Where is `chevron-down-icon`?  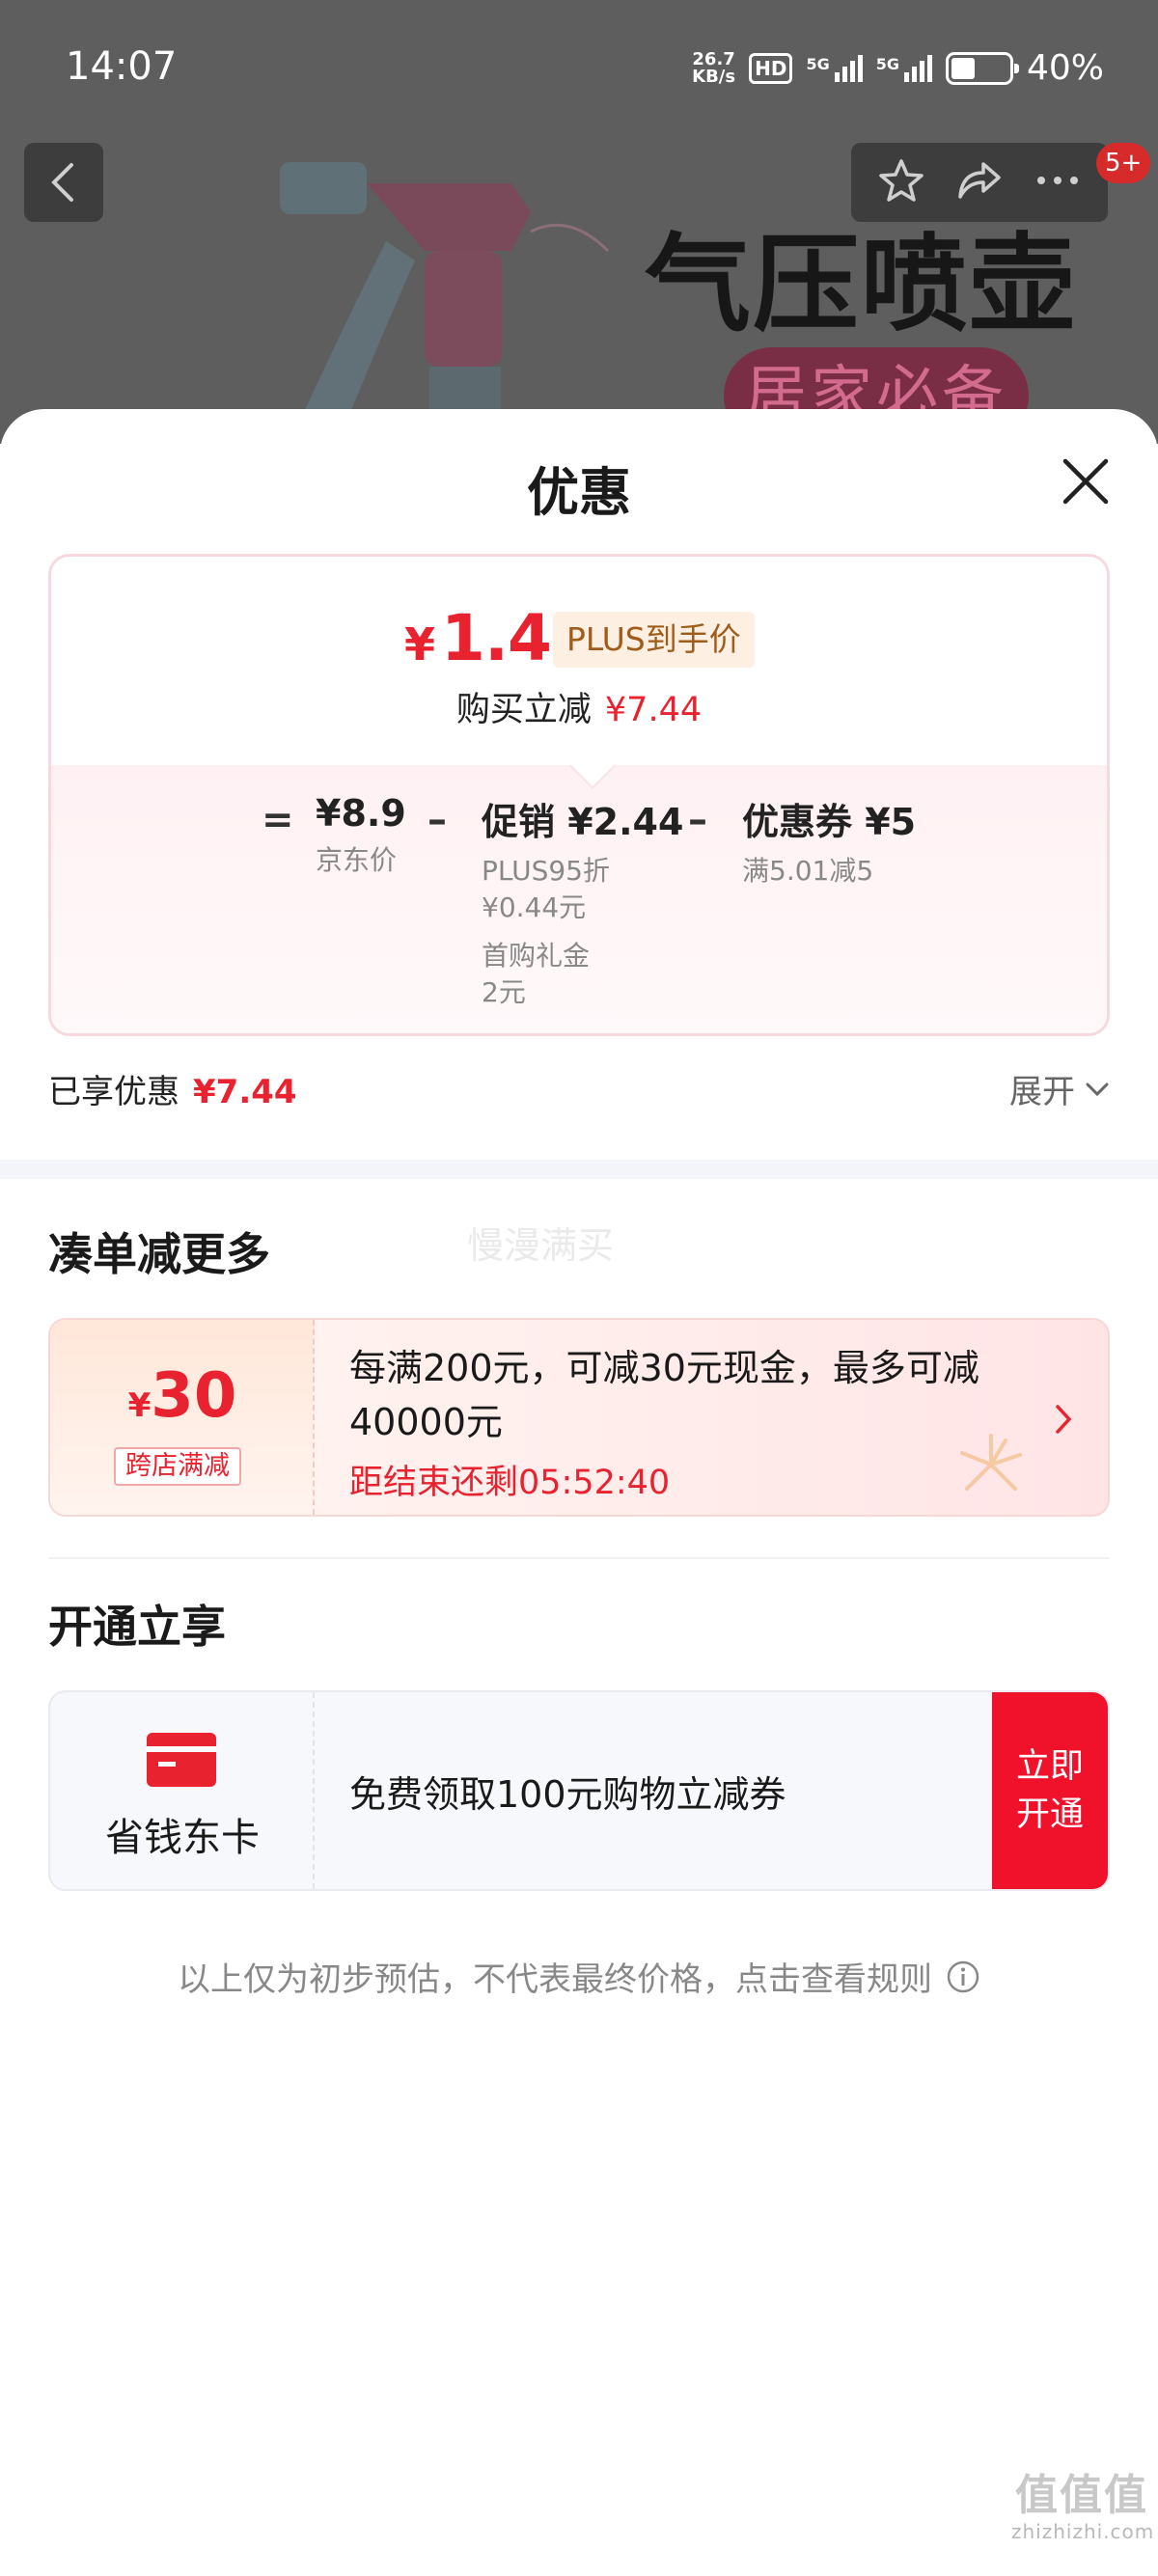 chevron-down-icon is located at coordinates (1097, 1089).